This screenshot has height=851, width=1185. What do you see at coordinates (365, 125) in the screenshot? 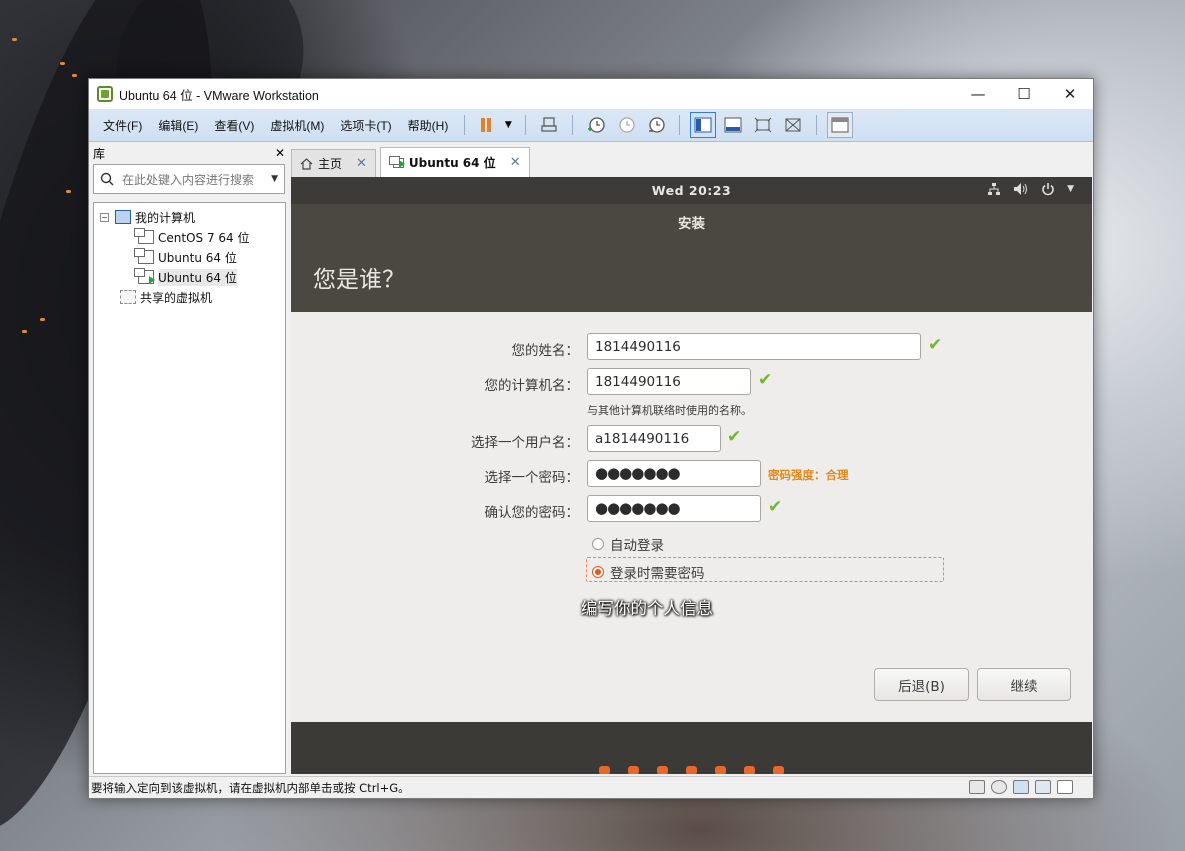
I see `menu-tabs: 选项卡(T)` at bounding box center [365, 125].